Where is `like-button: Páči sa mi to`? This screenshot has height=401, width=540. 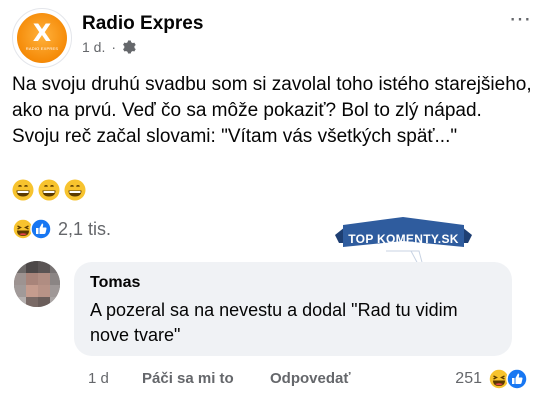 like-button: Páči sa mi to is located at coordinates (188, 378).